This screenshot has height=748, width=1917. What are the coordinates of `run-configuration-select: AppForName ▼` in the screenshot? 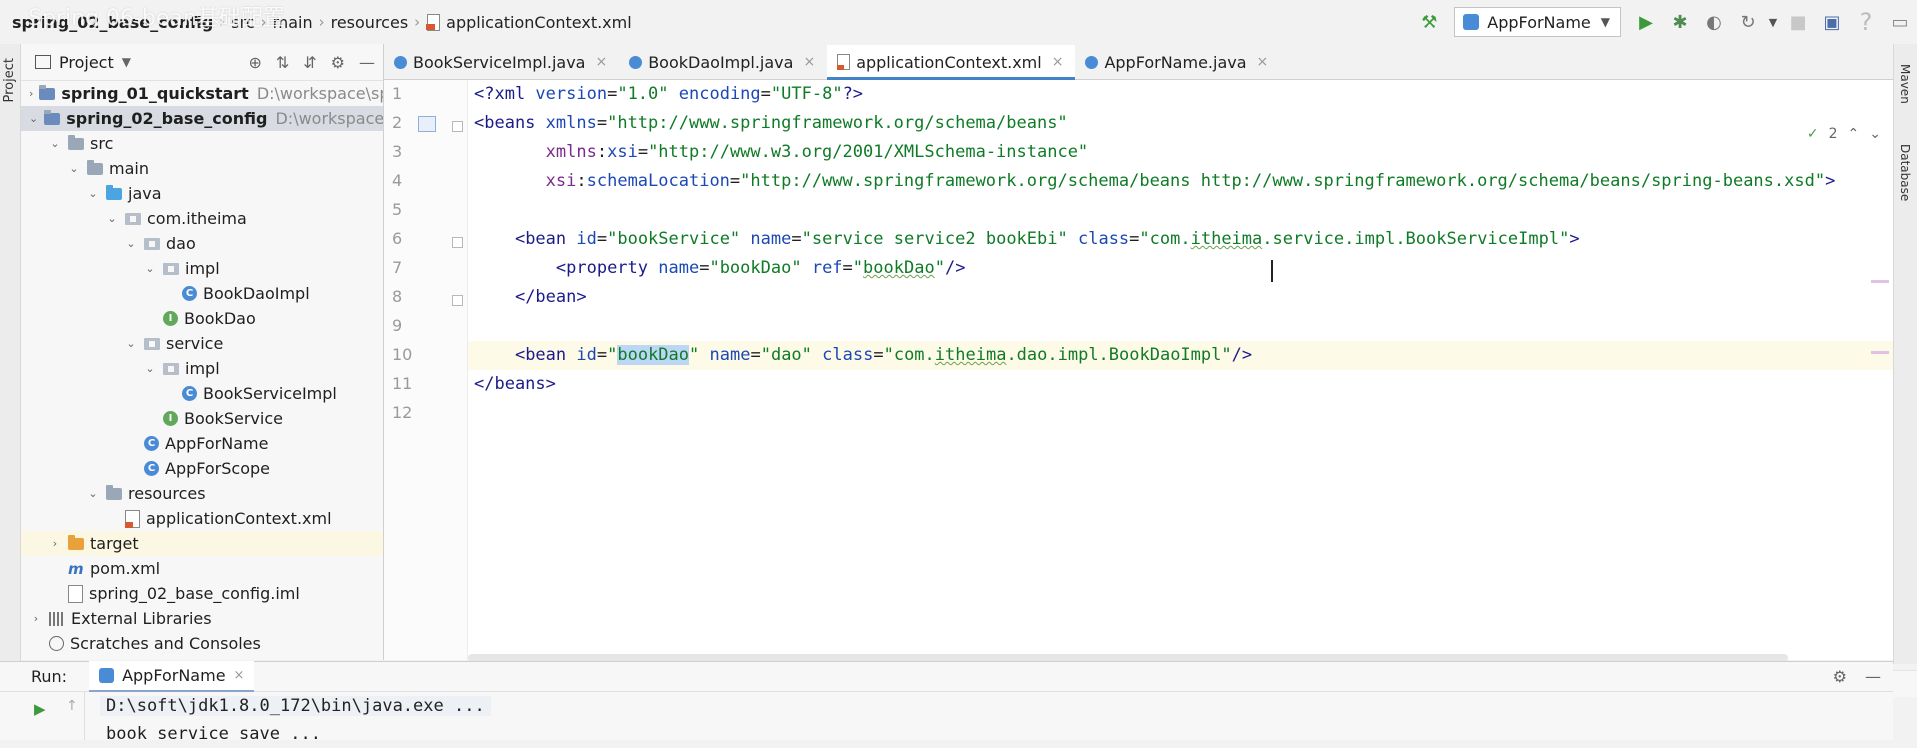 It's located at (1537, 22).